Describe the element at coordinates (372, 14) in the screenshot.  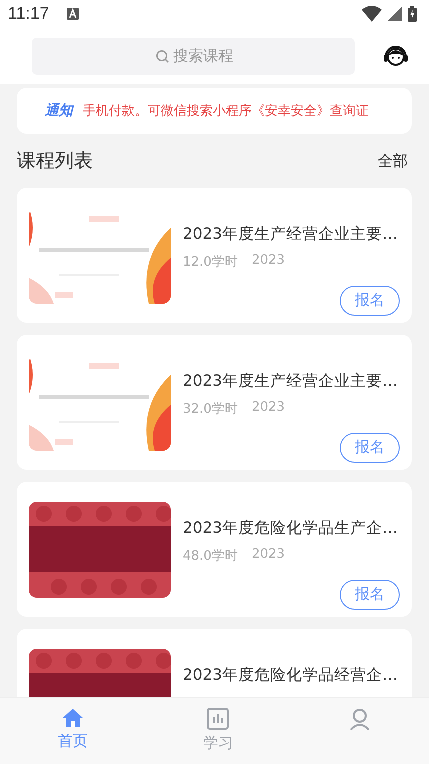
I see `wifi-icon` at that location.